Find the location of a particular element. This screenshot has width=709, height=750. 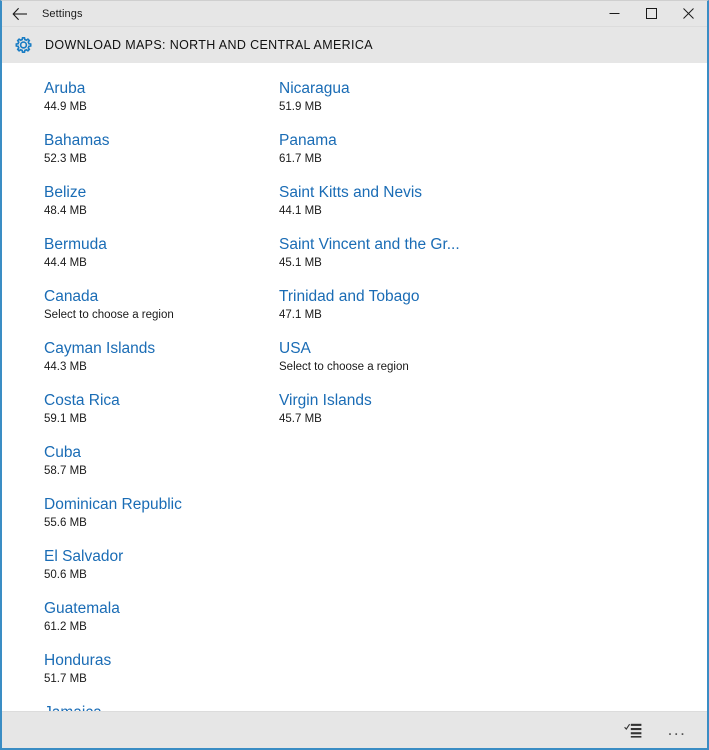

map-list-item: Panama 61.7 MB is located at coordinates (396, 149).